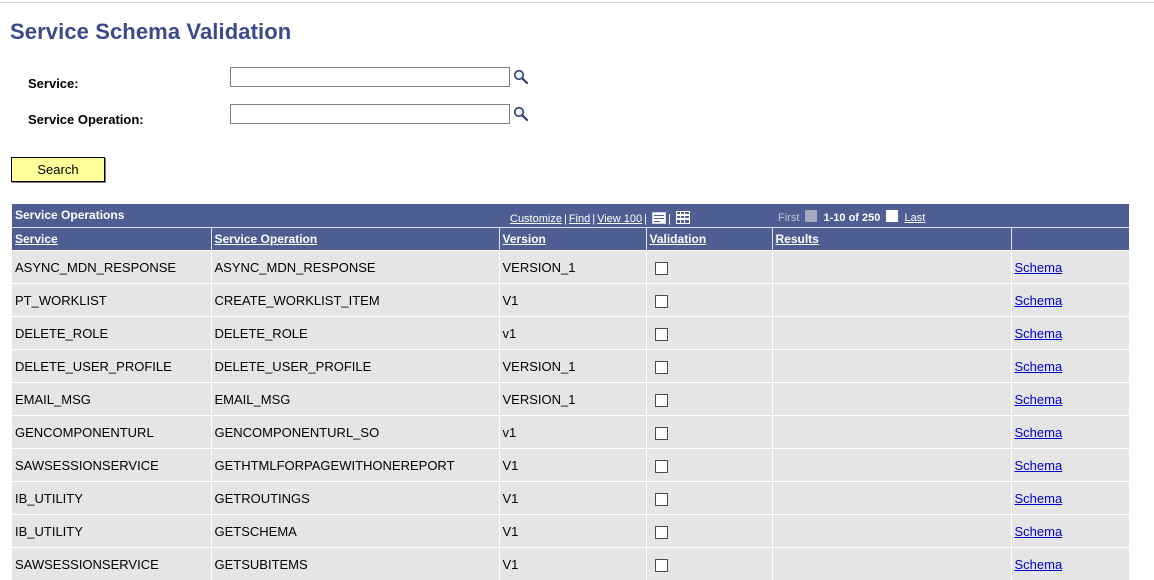  What do you see at coordinates (851, 217) in the screenshot?
I see `grid-pagination: First 1-10 of 250 Last` at bounding box center [851, 217].